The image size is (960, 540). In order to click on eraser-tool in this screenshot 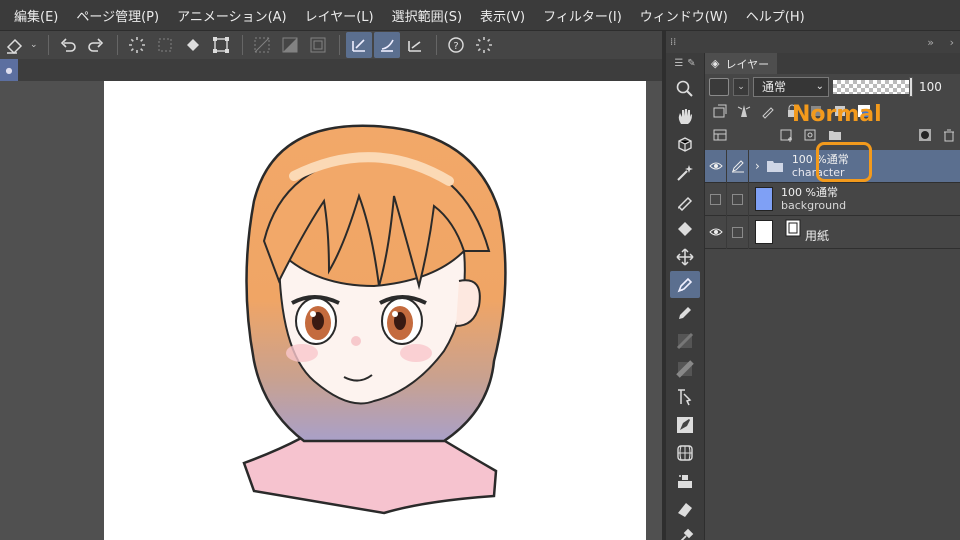, I will do `click(685, 508)`.